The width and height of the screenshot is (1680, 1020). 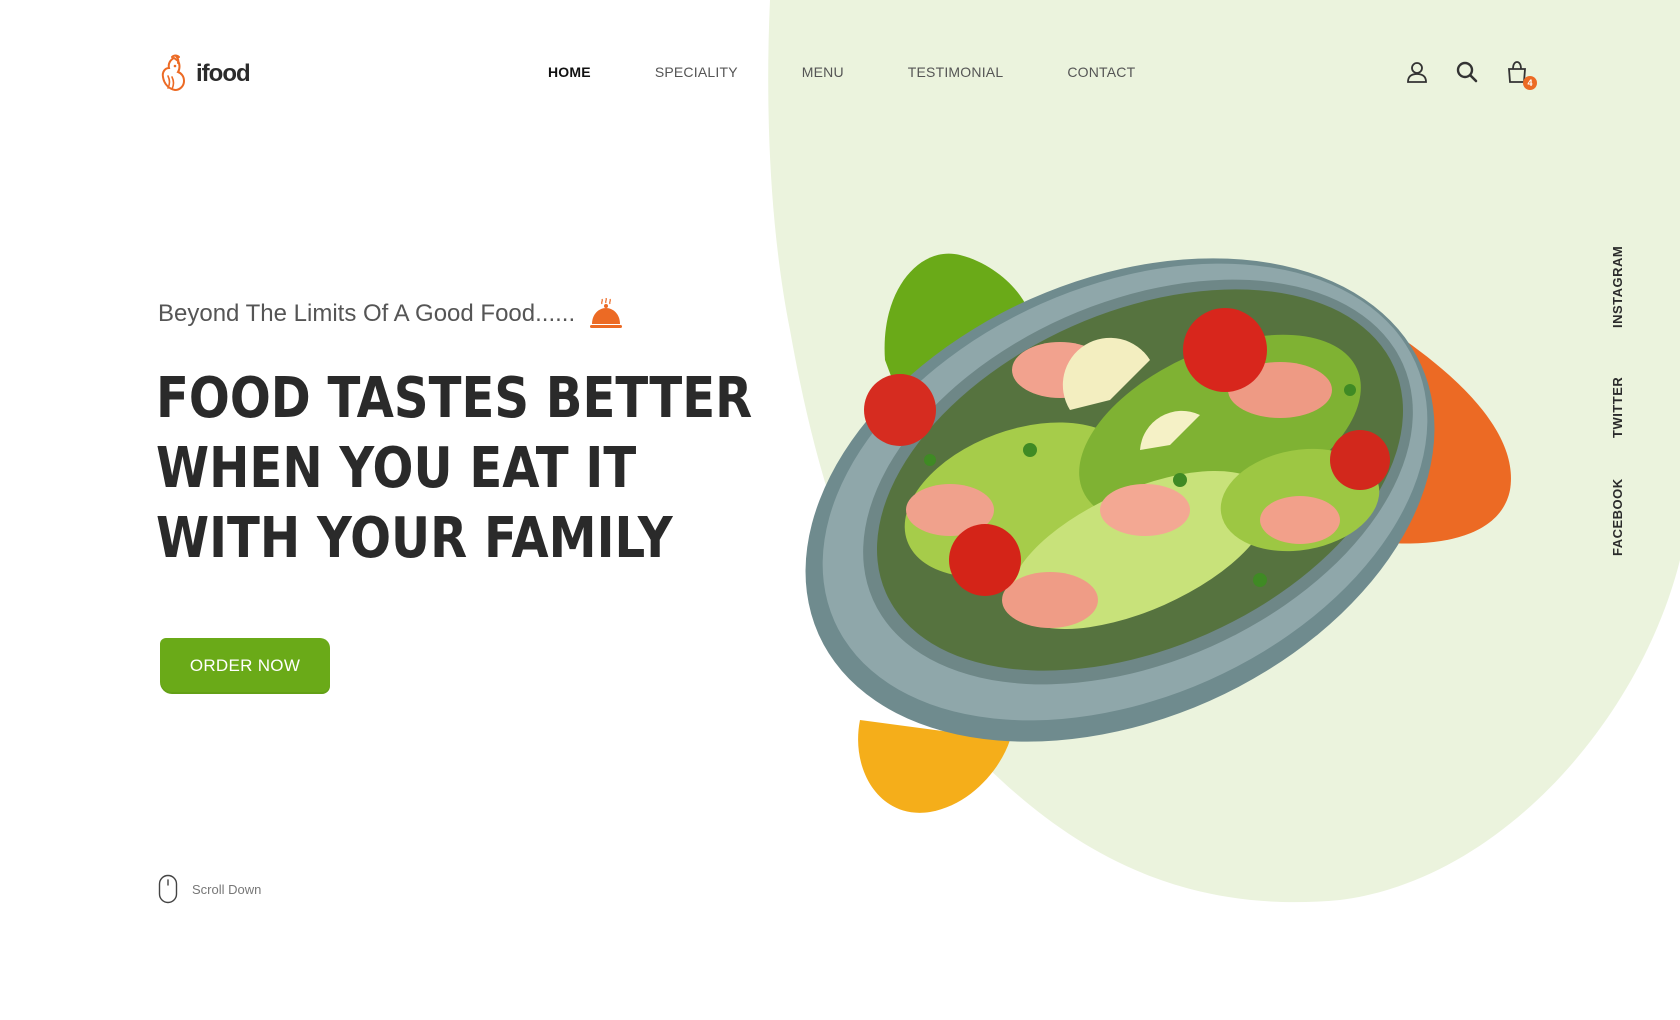 I want to click on rooster-icon, so click(x=173, y=73).